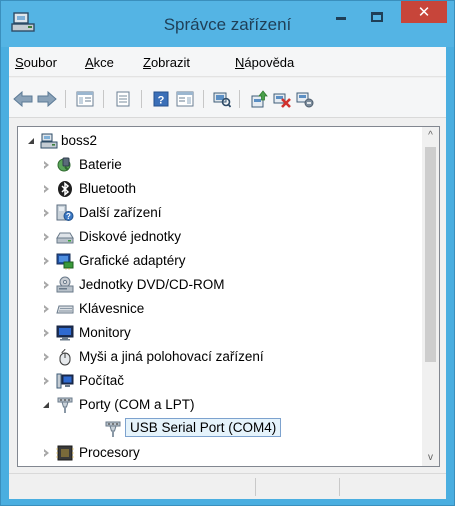 This screenshot has height=506, width=455. I want to click on tree-item-jednotky-dvd: Jednotky DVD/CD-ROM, so click(220, 285).